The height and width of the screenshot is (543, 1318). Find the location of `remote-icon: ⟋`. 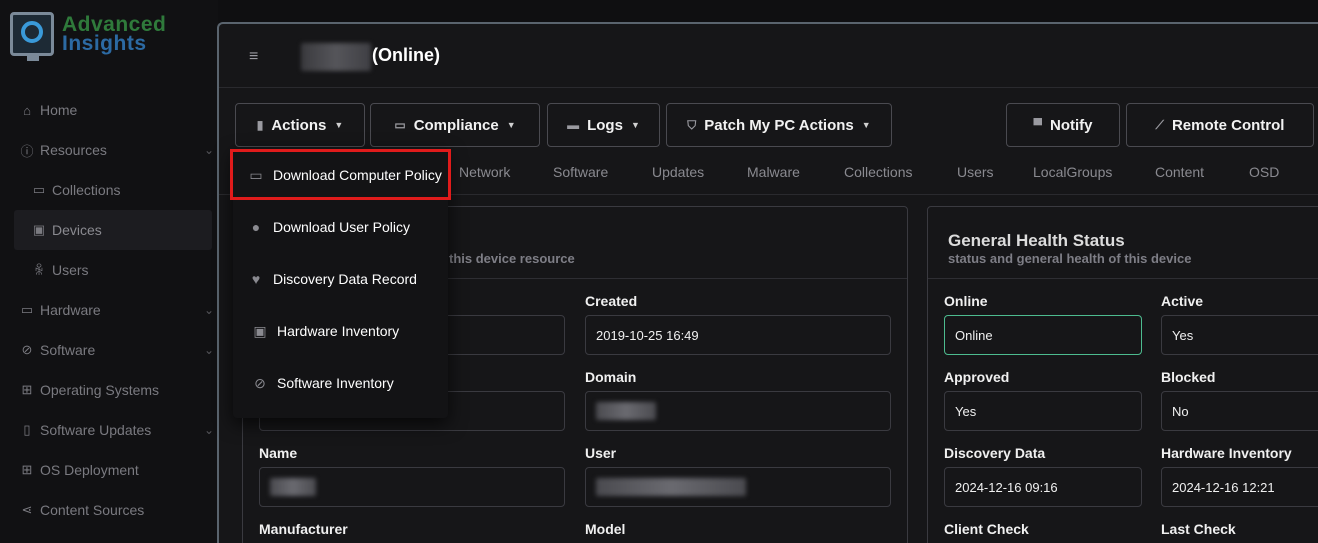

remote-icon: ⟋ is located at coordinates (1159, 124).